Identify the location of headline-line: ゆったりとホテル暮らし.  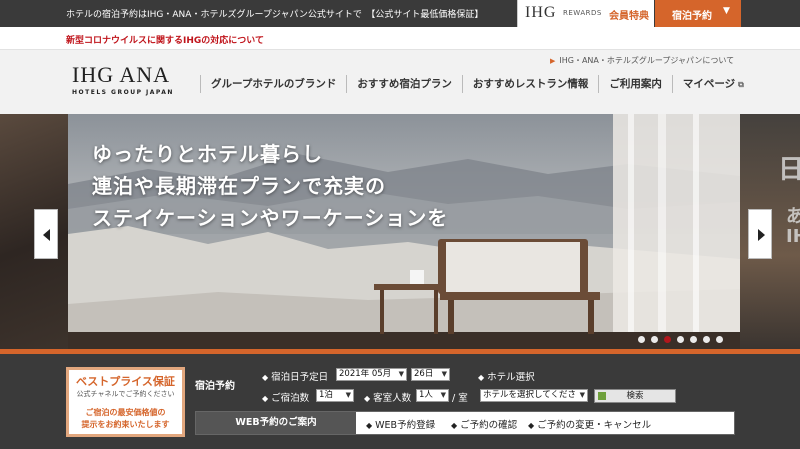
(207, 154).